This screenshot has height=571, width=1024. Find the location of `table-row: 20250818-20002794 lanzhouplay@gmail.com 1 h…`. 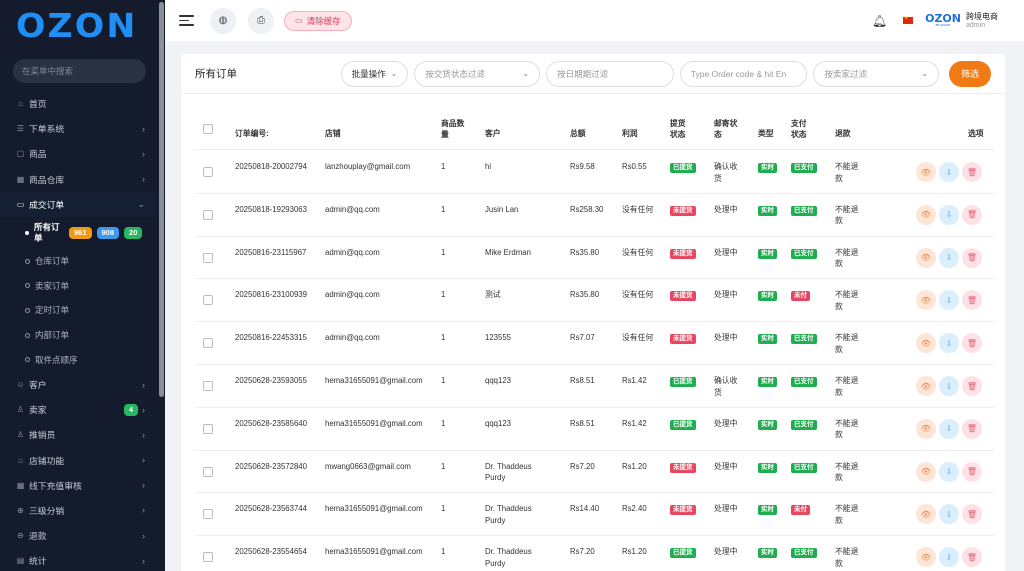

table-row: 20250818-20002794 lanzhouplay@gmail.com 1 h… is located at coordinates (594, 172).